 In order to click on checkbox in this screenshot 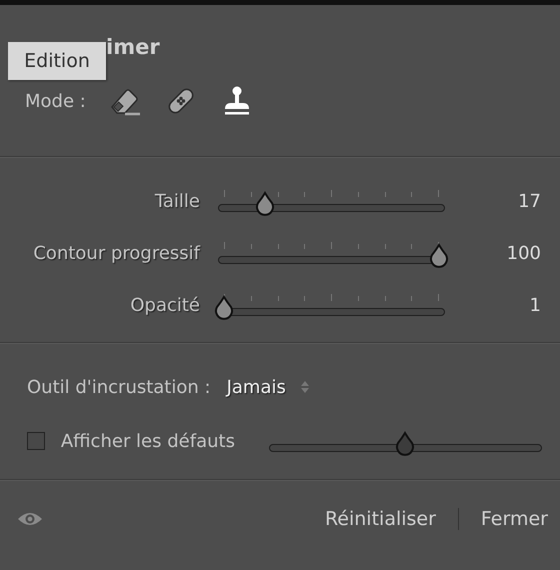, I will do `click(36, 441)`.